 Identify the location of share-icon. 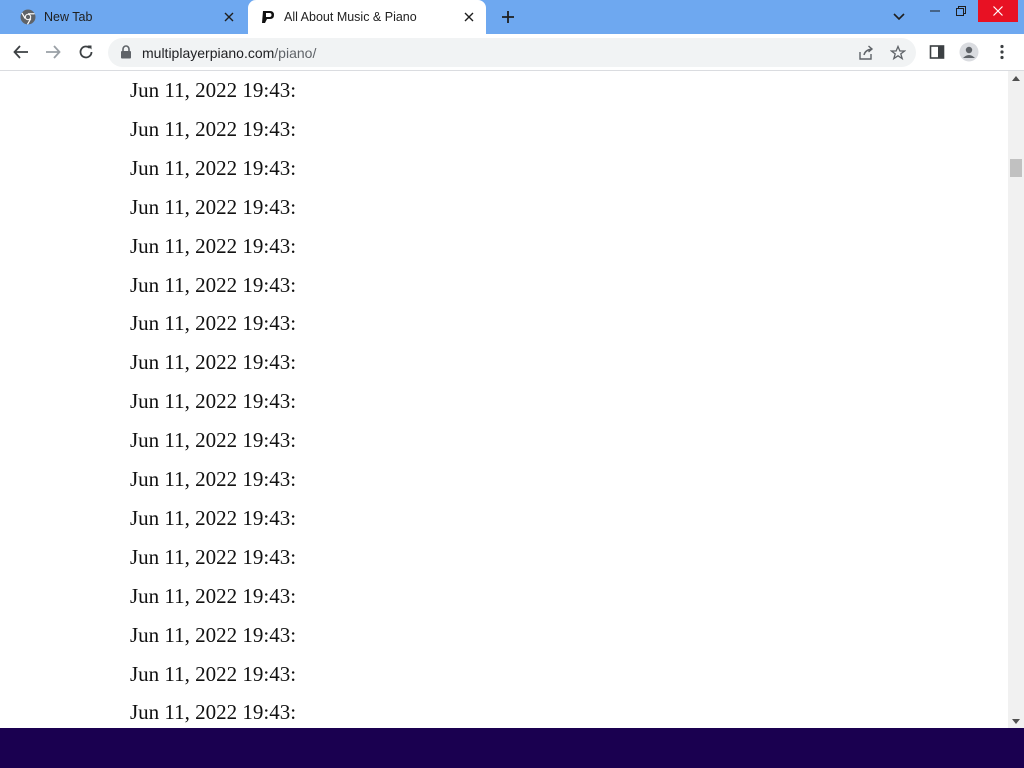
(866, 53).